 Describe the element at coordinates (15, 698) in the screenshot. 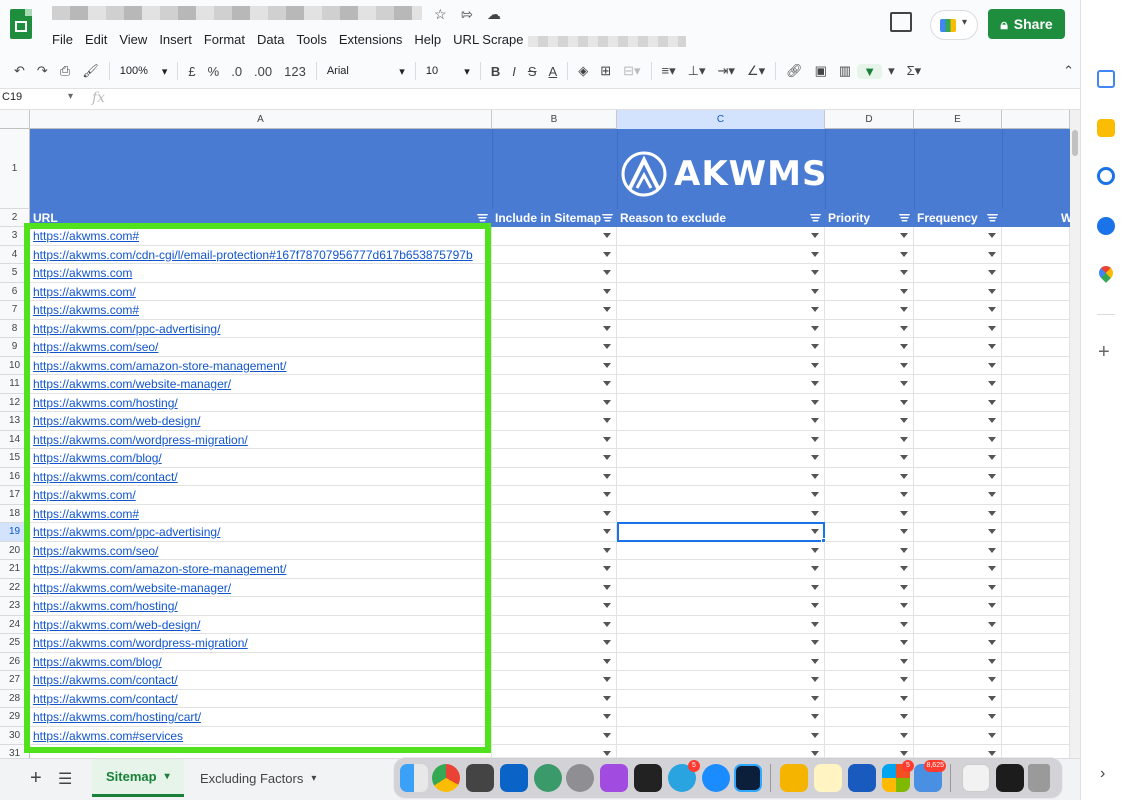

I see `row-header: 28` at that location.